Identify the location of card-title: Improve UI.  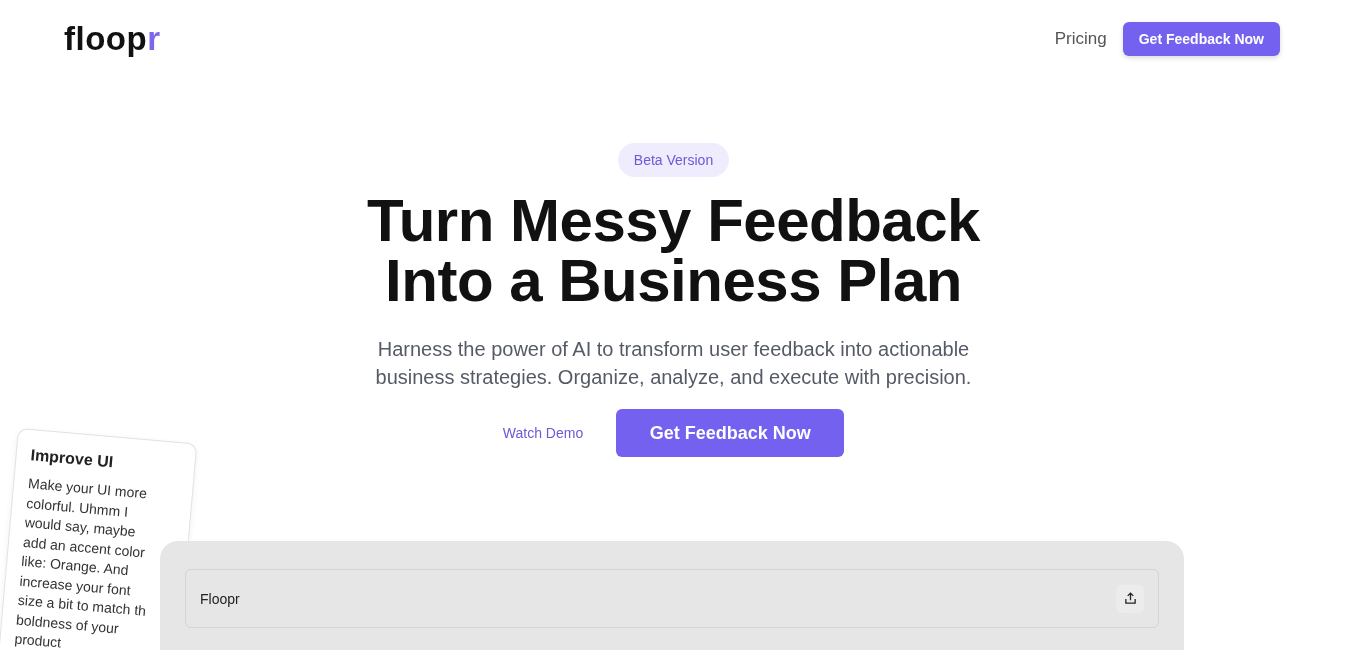
(72, 459).